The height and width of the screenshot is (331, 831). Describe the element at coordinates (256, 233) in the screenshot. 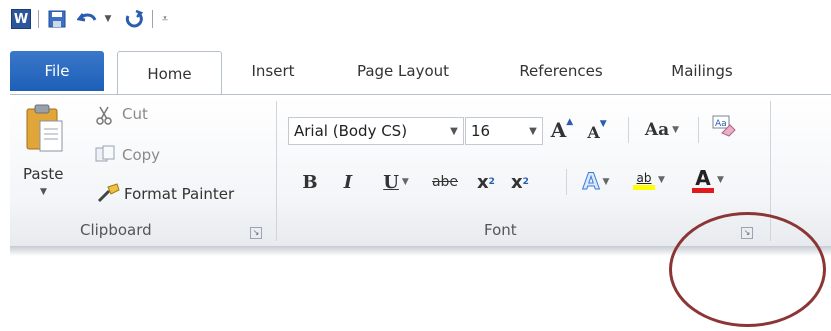

I see `clipboard-dialog-launcher-icon: ↘` at that location.